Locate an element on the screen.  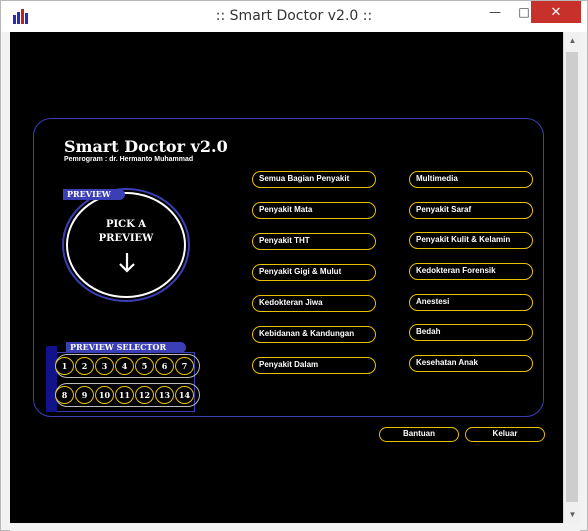
preview-11-button: 11 is located at coordinates (124, 395).